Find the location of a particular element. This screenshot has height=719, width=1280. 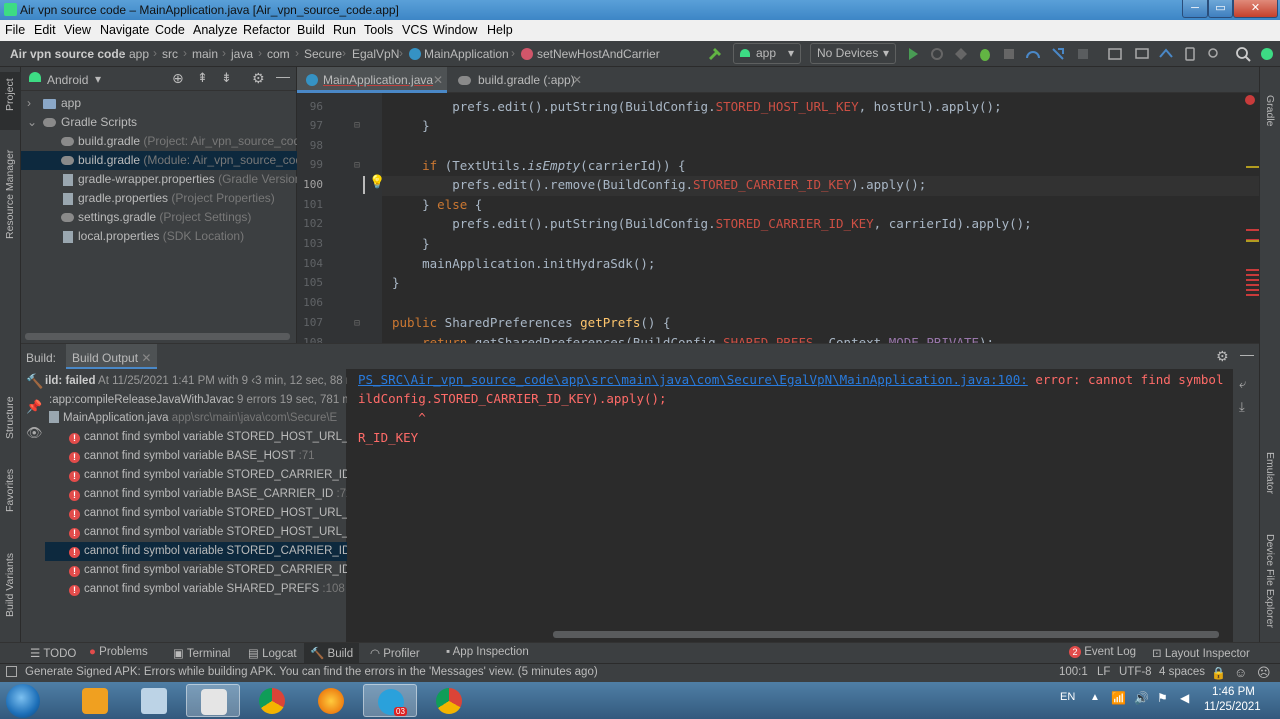

menu-run: Run is located at coordinates (344, 30).